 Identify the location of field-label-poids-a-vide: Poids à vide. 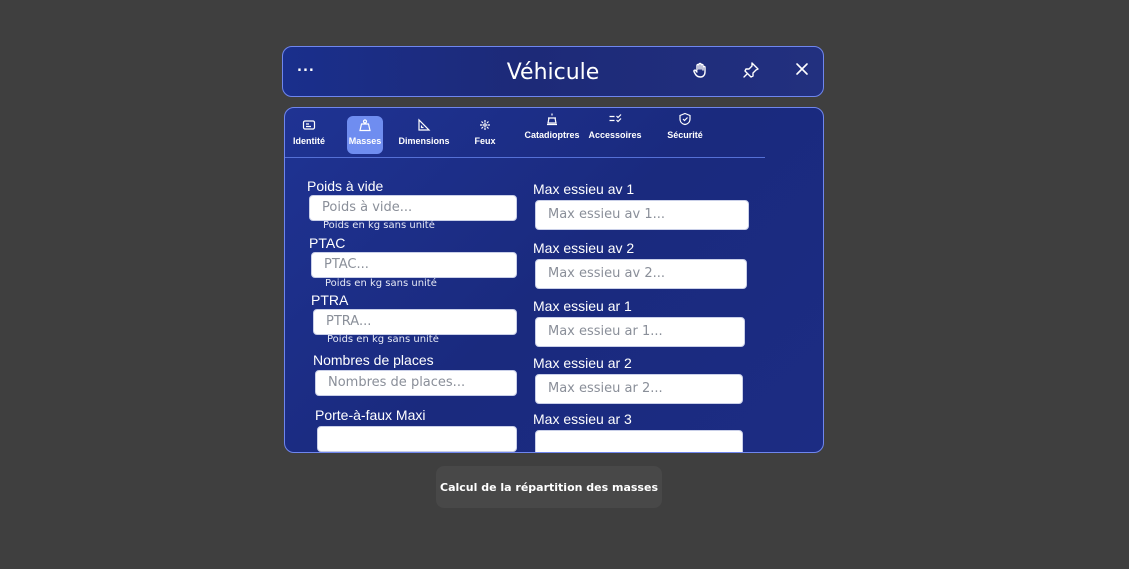
(345, 186).